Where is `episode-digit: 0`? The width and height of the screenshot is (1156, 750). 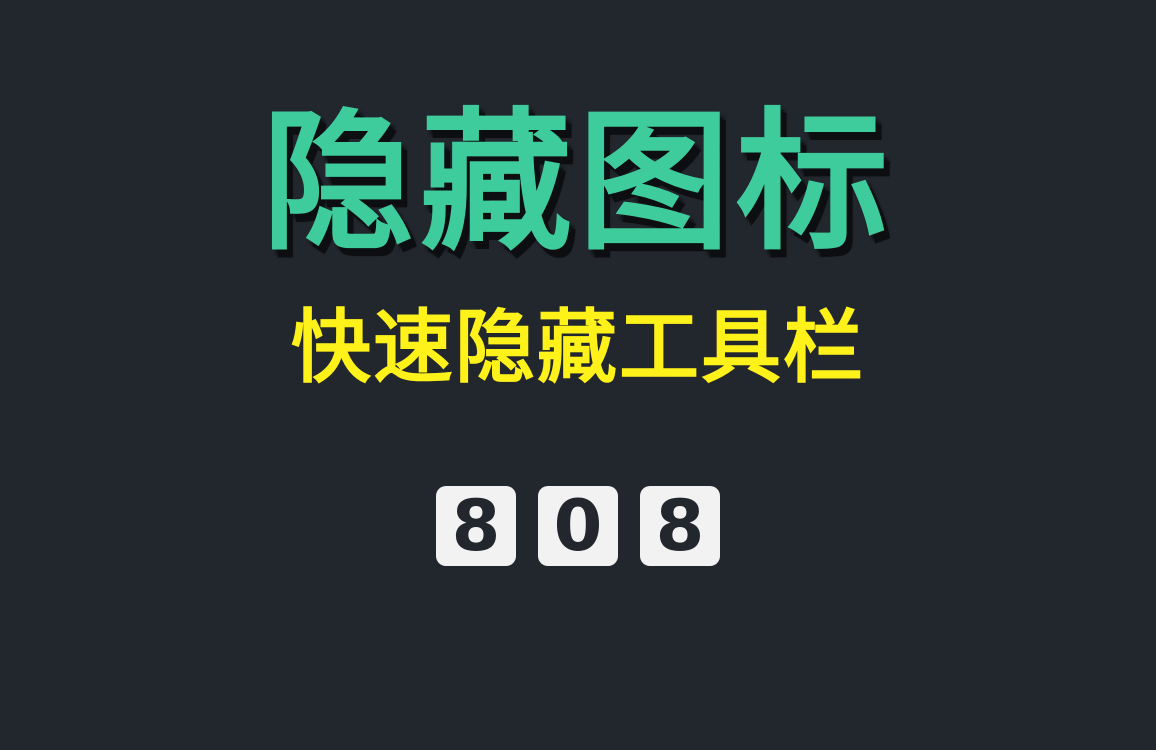 episode-digit: 0 is located at coordinates (578, 526).